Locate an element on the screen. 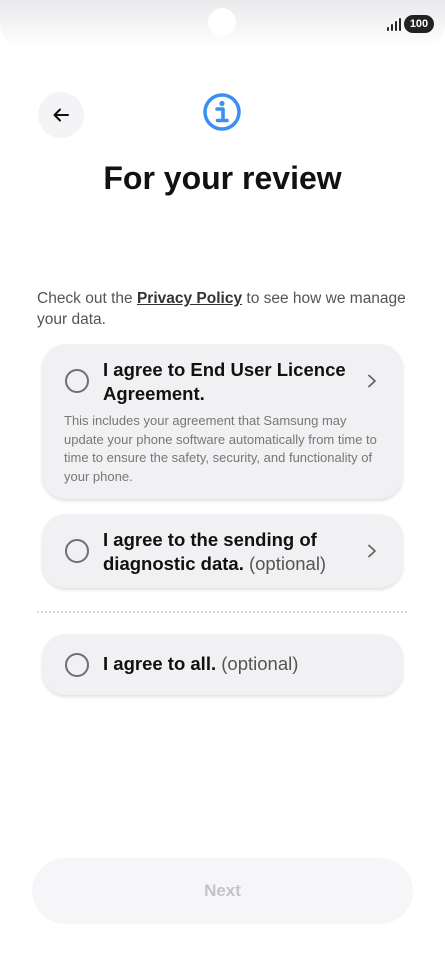 The height and width of the screenshot is (966, 445). status-bar: 100 is located at coordinates (222, 24).